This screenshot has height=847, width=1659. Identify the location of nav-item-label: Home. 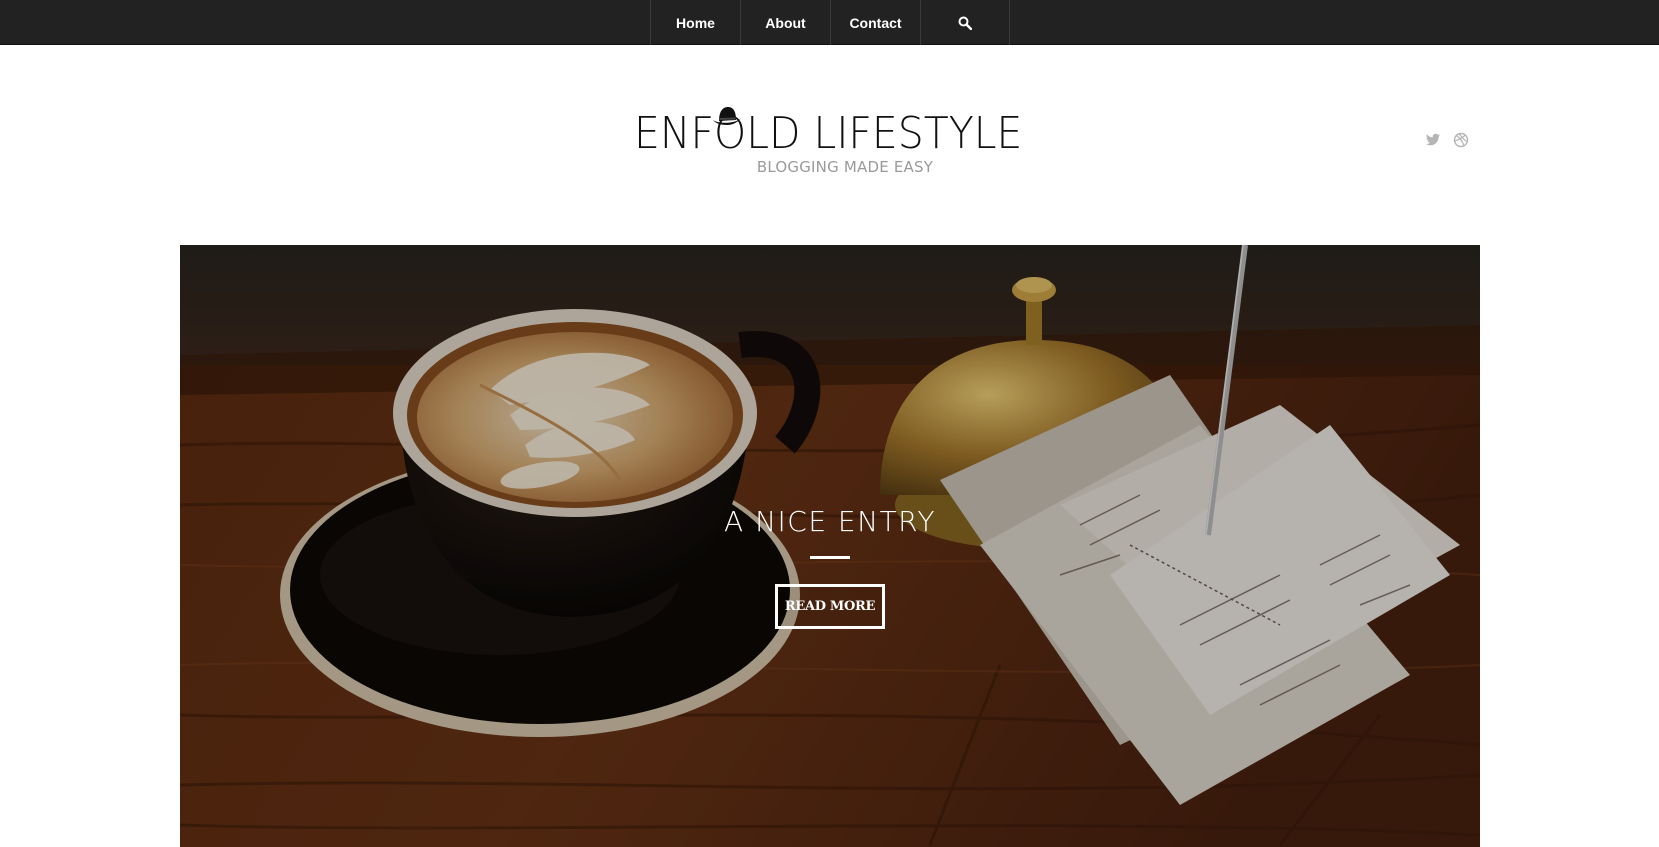
(695, 22).